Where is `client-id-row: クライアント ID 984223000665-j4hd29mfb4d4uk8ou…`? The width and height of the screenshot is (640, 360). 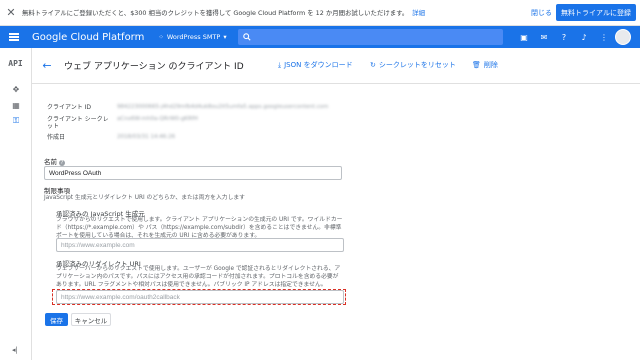 client-id-row: クライアント ID 984223000665-j4hd29mfb4d4uk8ou… is located at coordinates (187, 107).